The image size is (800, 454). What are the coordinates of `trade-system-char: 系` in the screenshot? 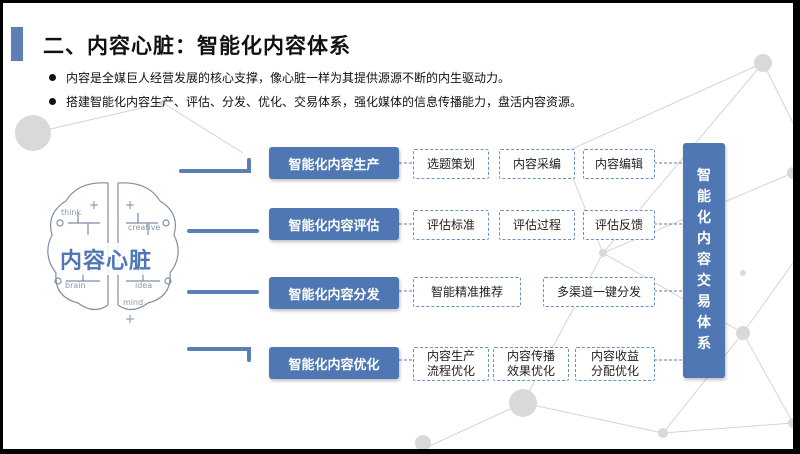 It's located at (704, 344).